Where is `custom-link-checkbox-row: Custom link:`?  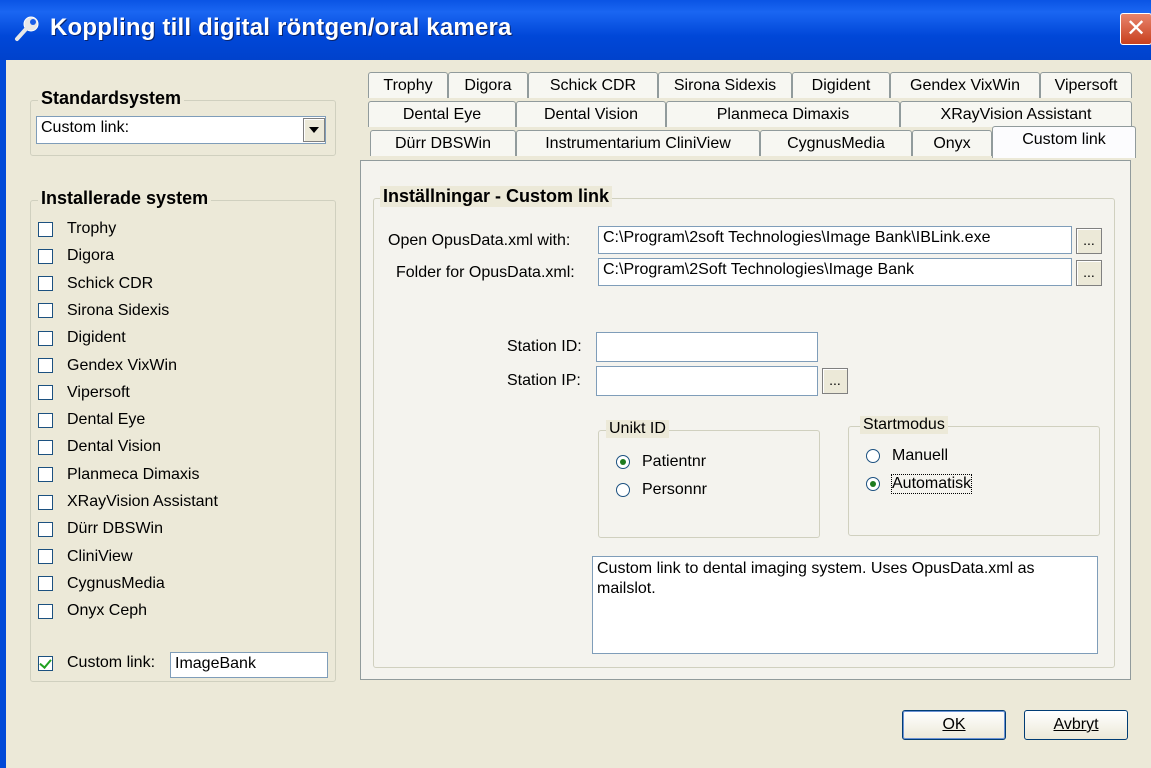
custom-link-checkbox-row: Custom link: is located at coordinates (96, 663).